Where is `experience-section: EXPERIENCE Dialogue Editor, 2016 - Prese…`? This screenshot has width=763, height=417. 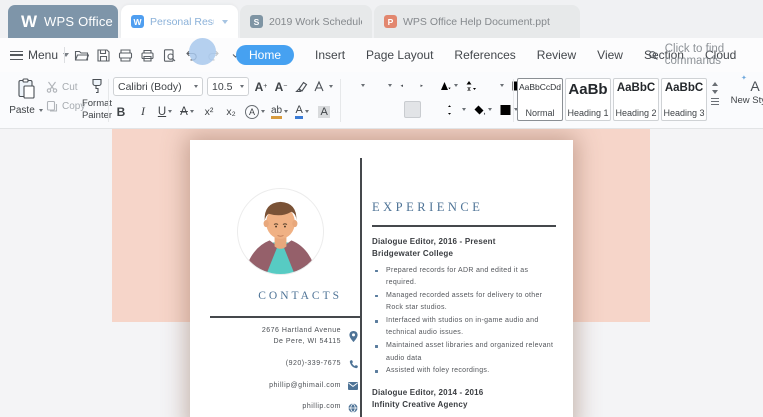 experience-section: EXPERIENCE Dialogue Editor, 2016 - Prese… is located at coordinates (465, 308).